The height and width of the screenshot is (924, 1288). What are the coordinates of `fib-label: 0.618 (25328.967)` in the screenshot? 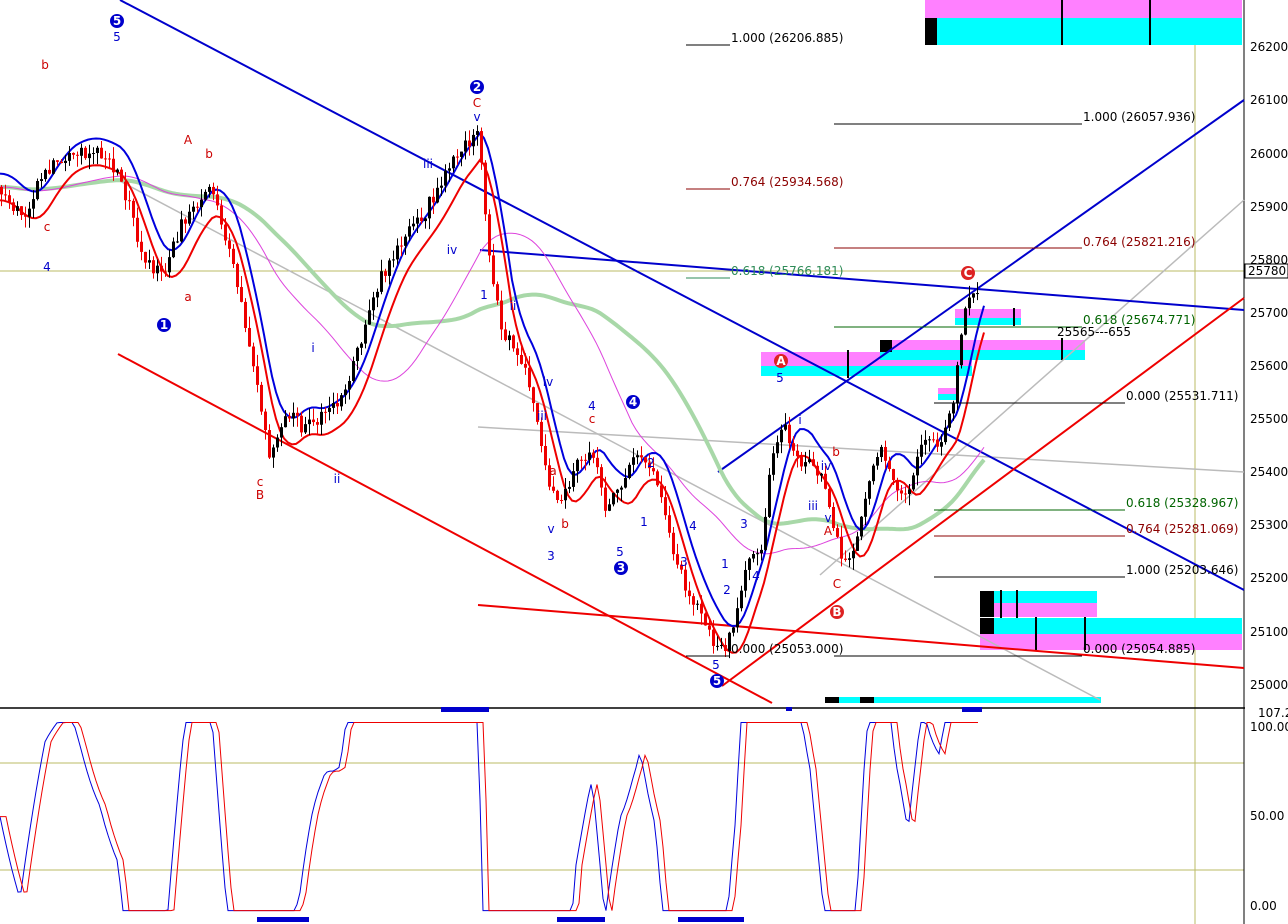 It's located at (1182, 503).